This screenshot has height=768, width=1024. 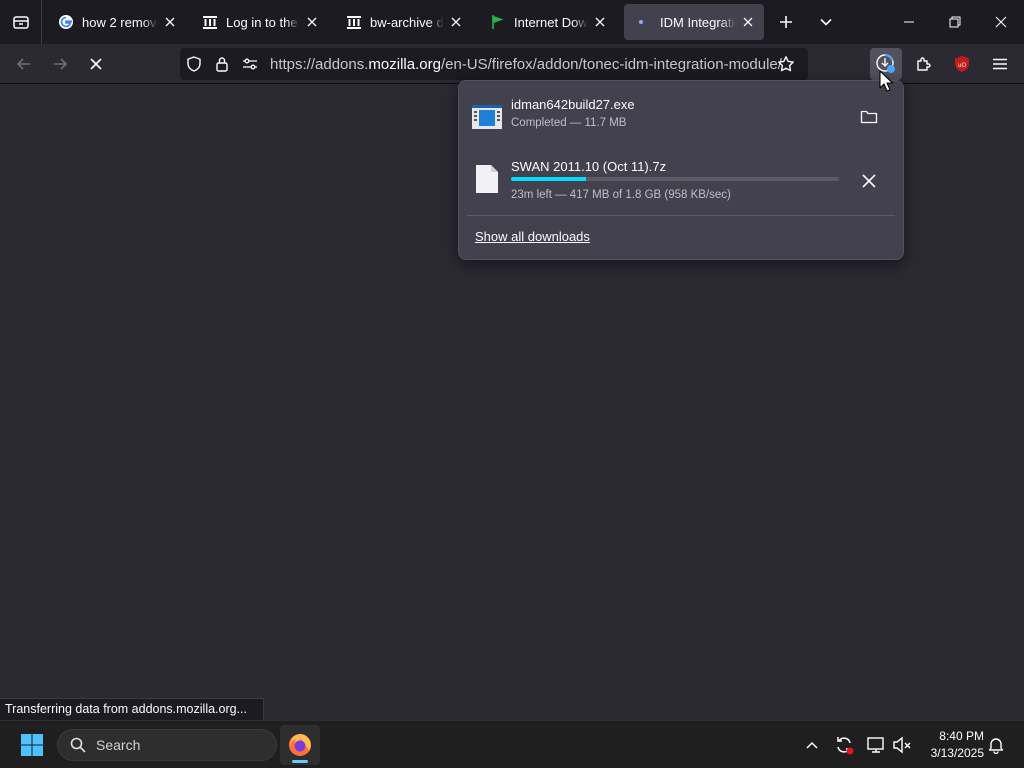 What do you see at coordinates (167, 745) in the screenshot?
I see `taskbar-search-box: Search` at bounding box center [167, 745].